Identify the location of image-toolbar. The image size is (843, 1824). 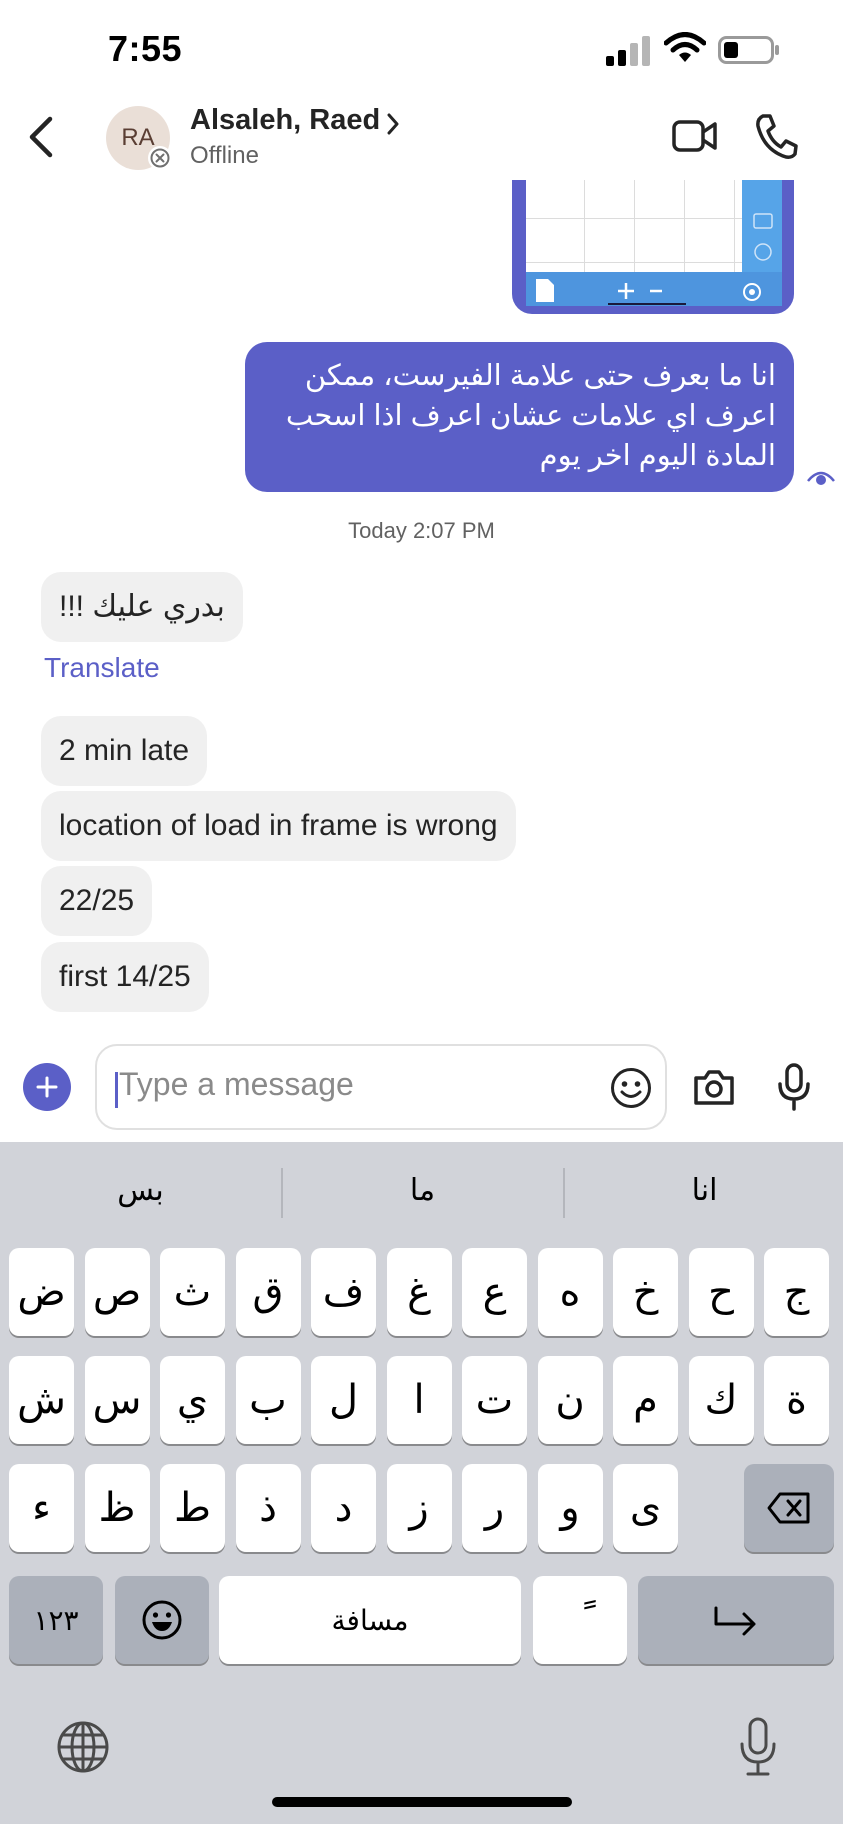
(654, 289).